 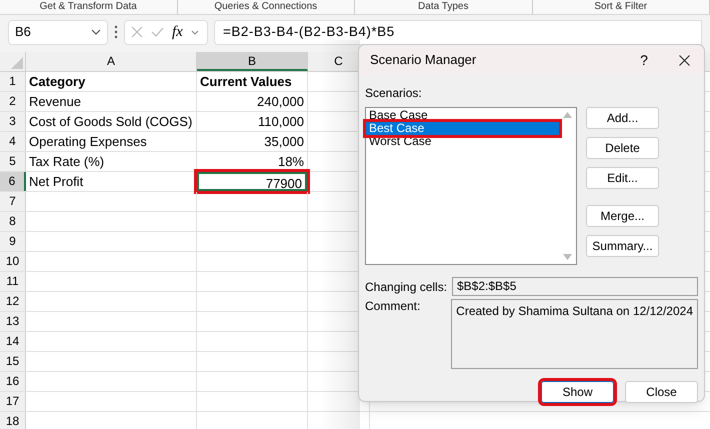 What do you see at coordinates (13, 321) in the screenshot?
I see `row-header: 13` at bounding box center [13, 321].